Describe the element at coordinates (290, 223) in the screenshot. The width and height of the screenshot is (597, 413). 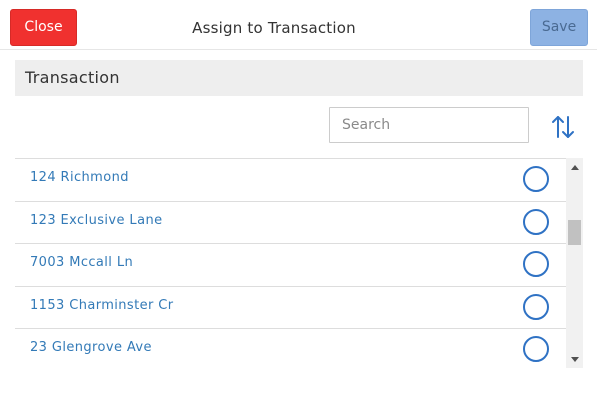
I see `list-item: 123 Exclusive Lane` at that location.